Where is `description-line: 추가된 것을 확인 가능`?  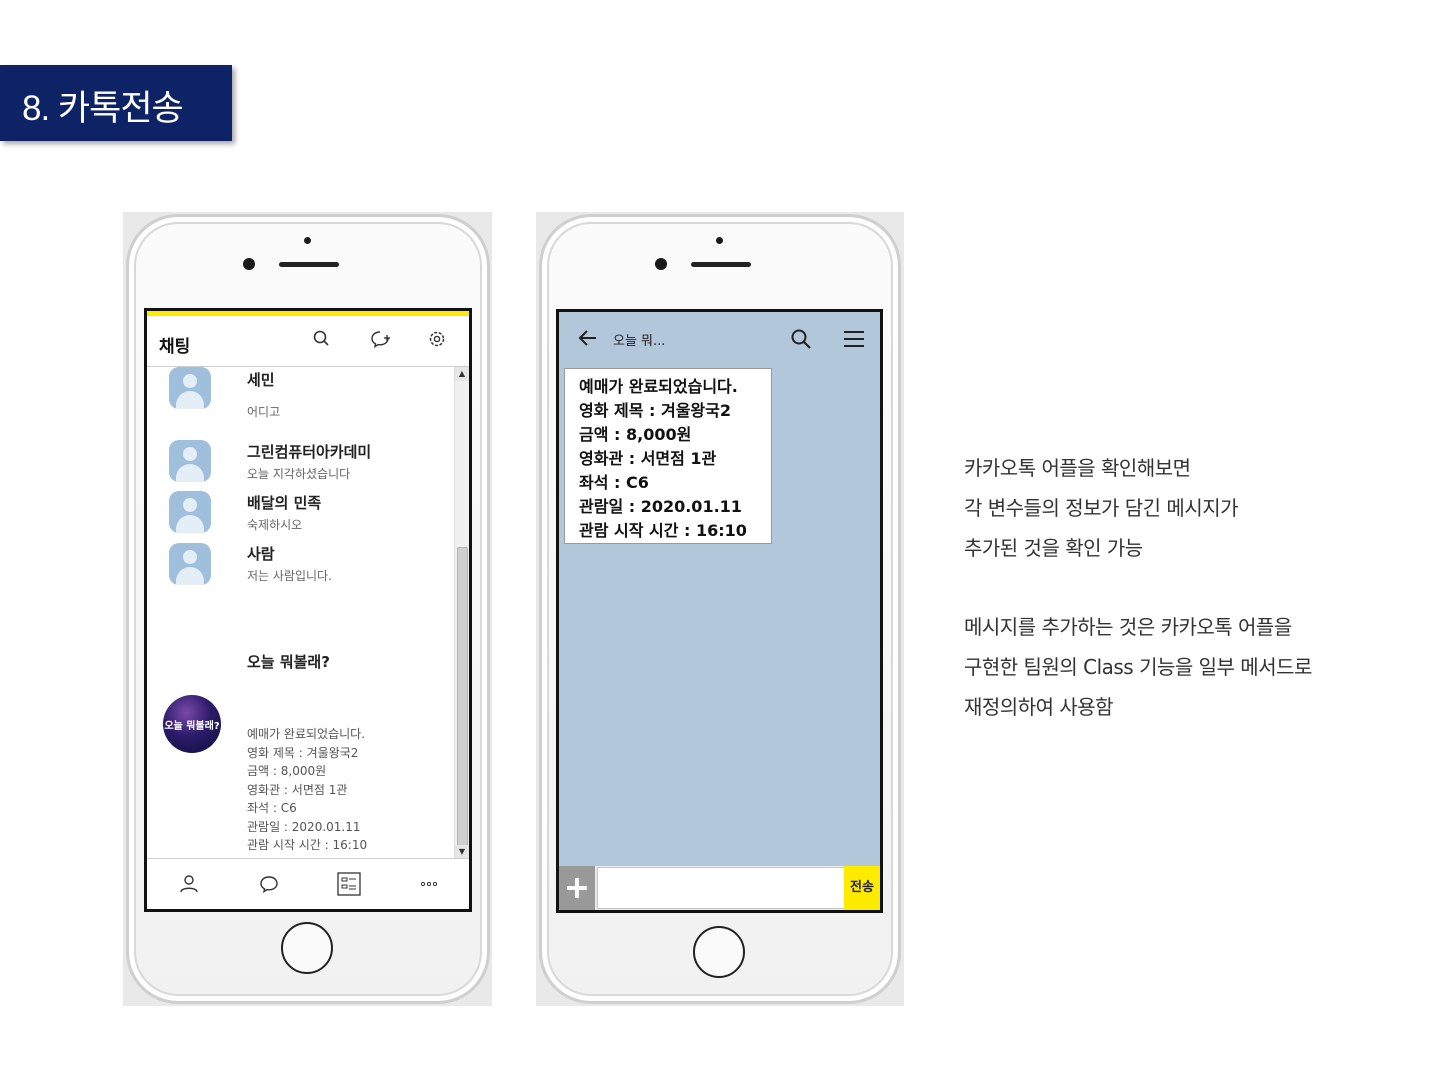 description-line: 추가된 것을 확인 가능 is located at coordinates (1053, 548).